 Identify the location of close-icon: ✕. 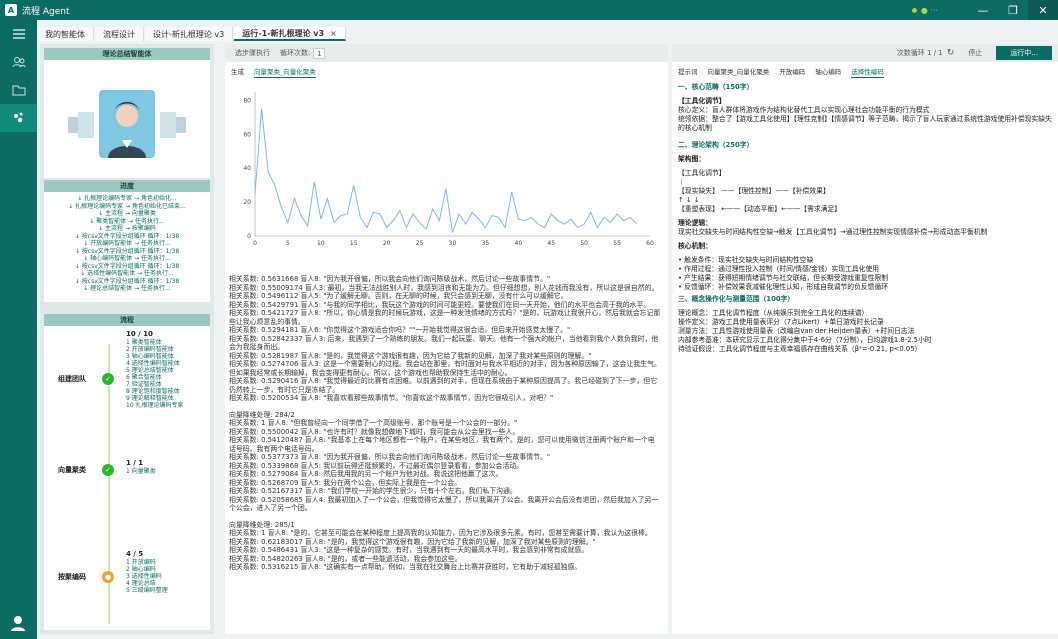
(1043, 10).